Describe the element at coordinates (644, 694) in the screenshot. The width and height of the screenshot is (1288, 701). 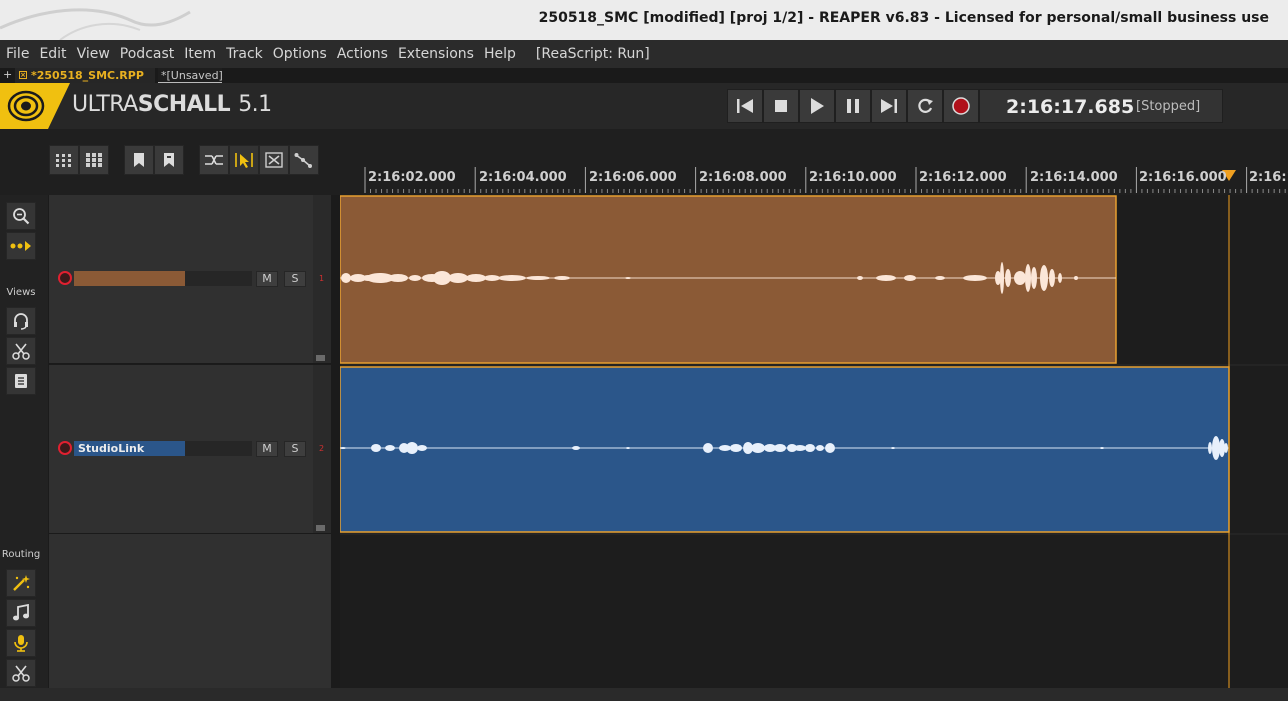
I see `horizontal-scrollbar` at that location.